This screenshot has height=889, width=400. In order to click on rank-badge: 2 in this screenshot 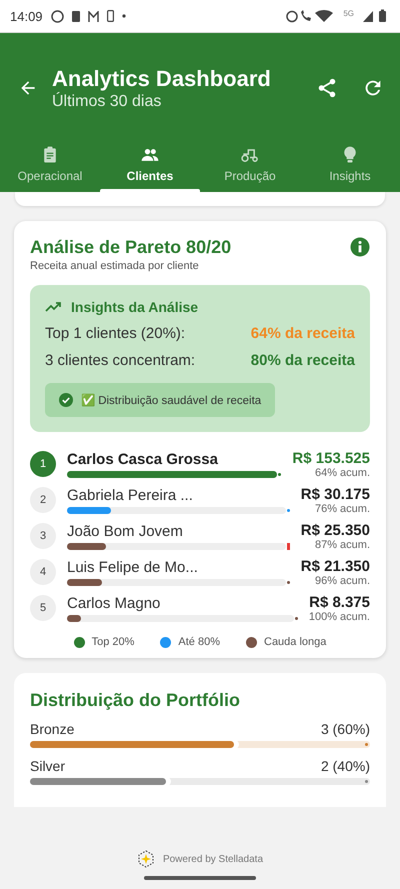, I will do `click(43, 500)`.